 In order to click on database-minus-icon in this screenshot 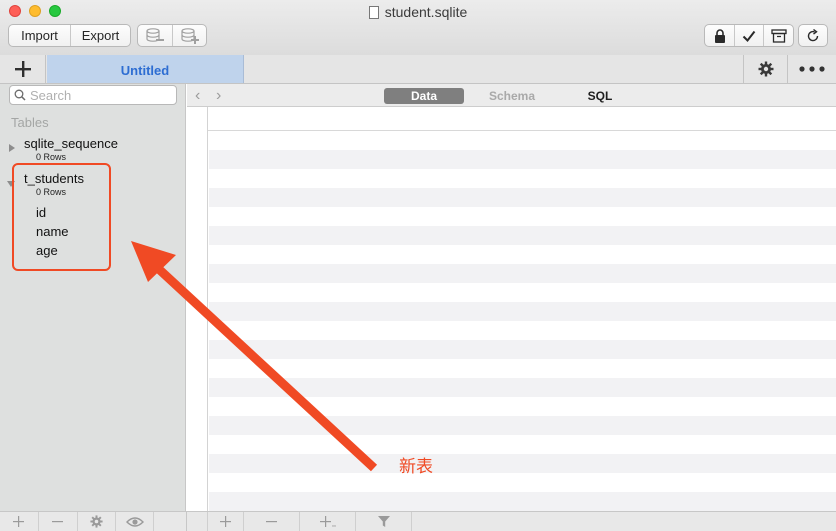, I will do `click(155, 34)`.